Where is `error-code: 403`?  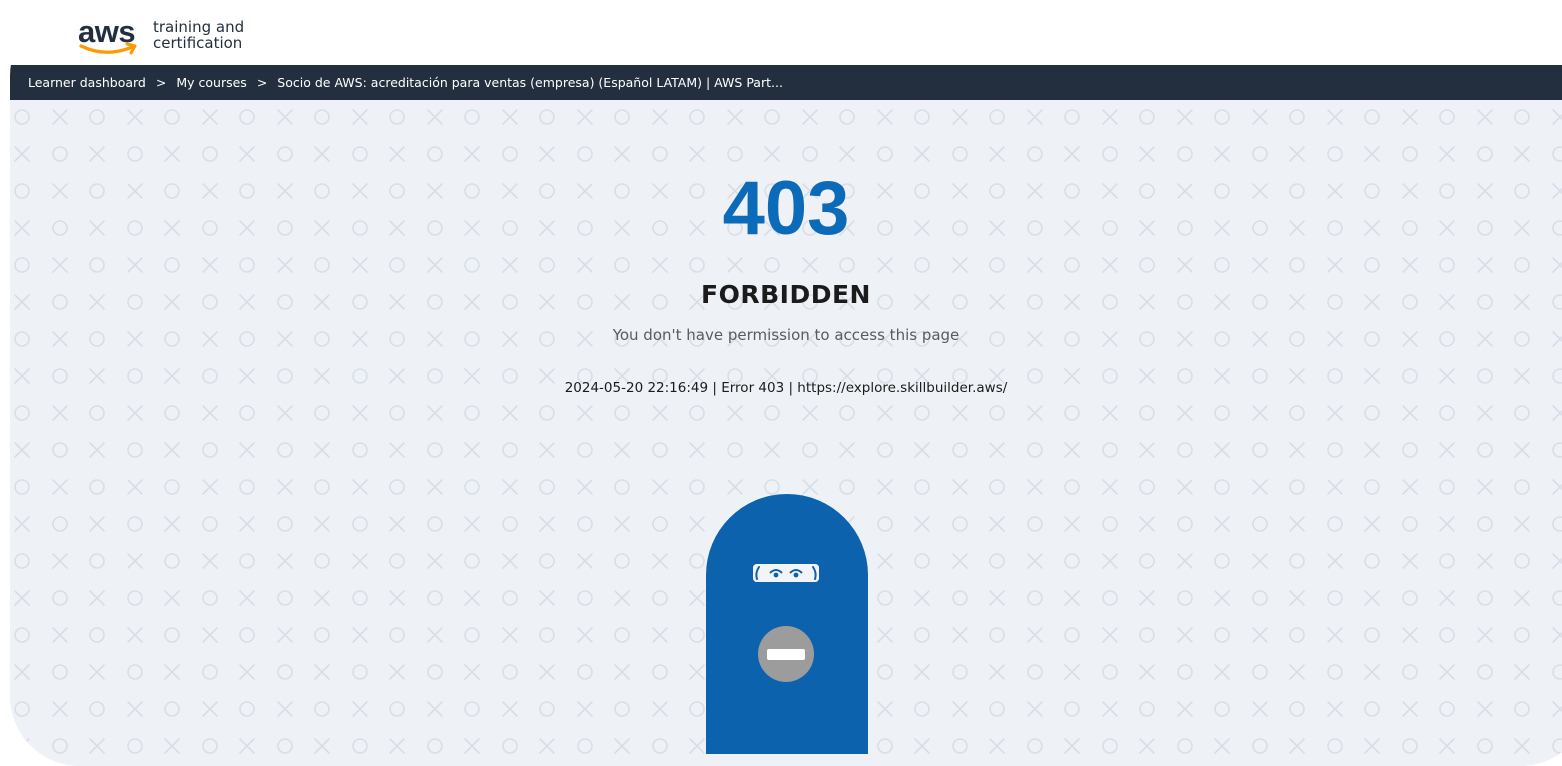
error-code: 403 is located at coordinates (786, 208).